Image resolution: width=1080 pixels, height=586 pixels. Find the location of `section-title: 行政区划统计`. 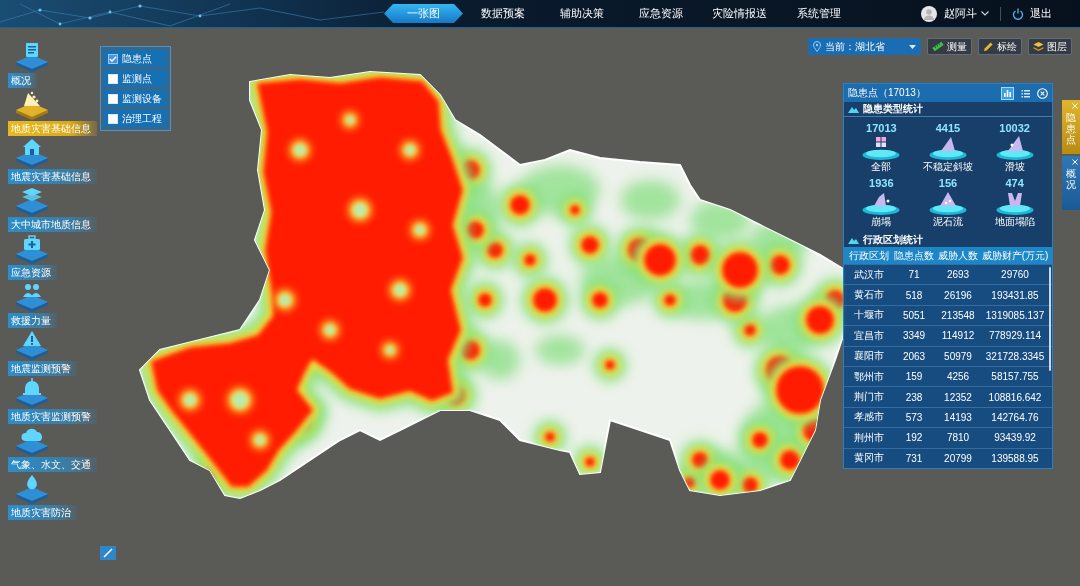

section-title: 行政区划统计 is located at coordinates (893, 239).